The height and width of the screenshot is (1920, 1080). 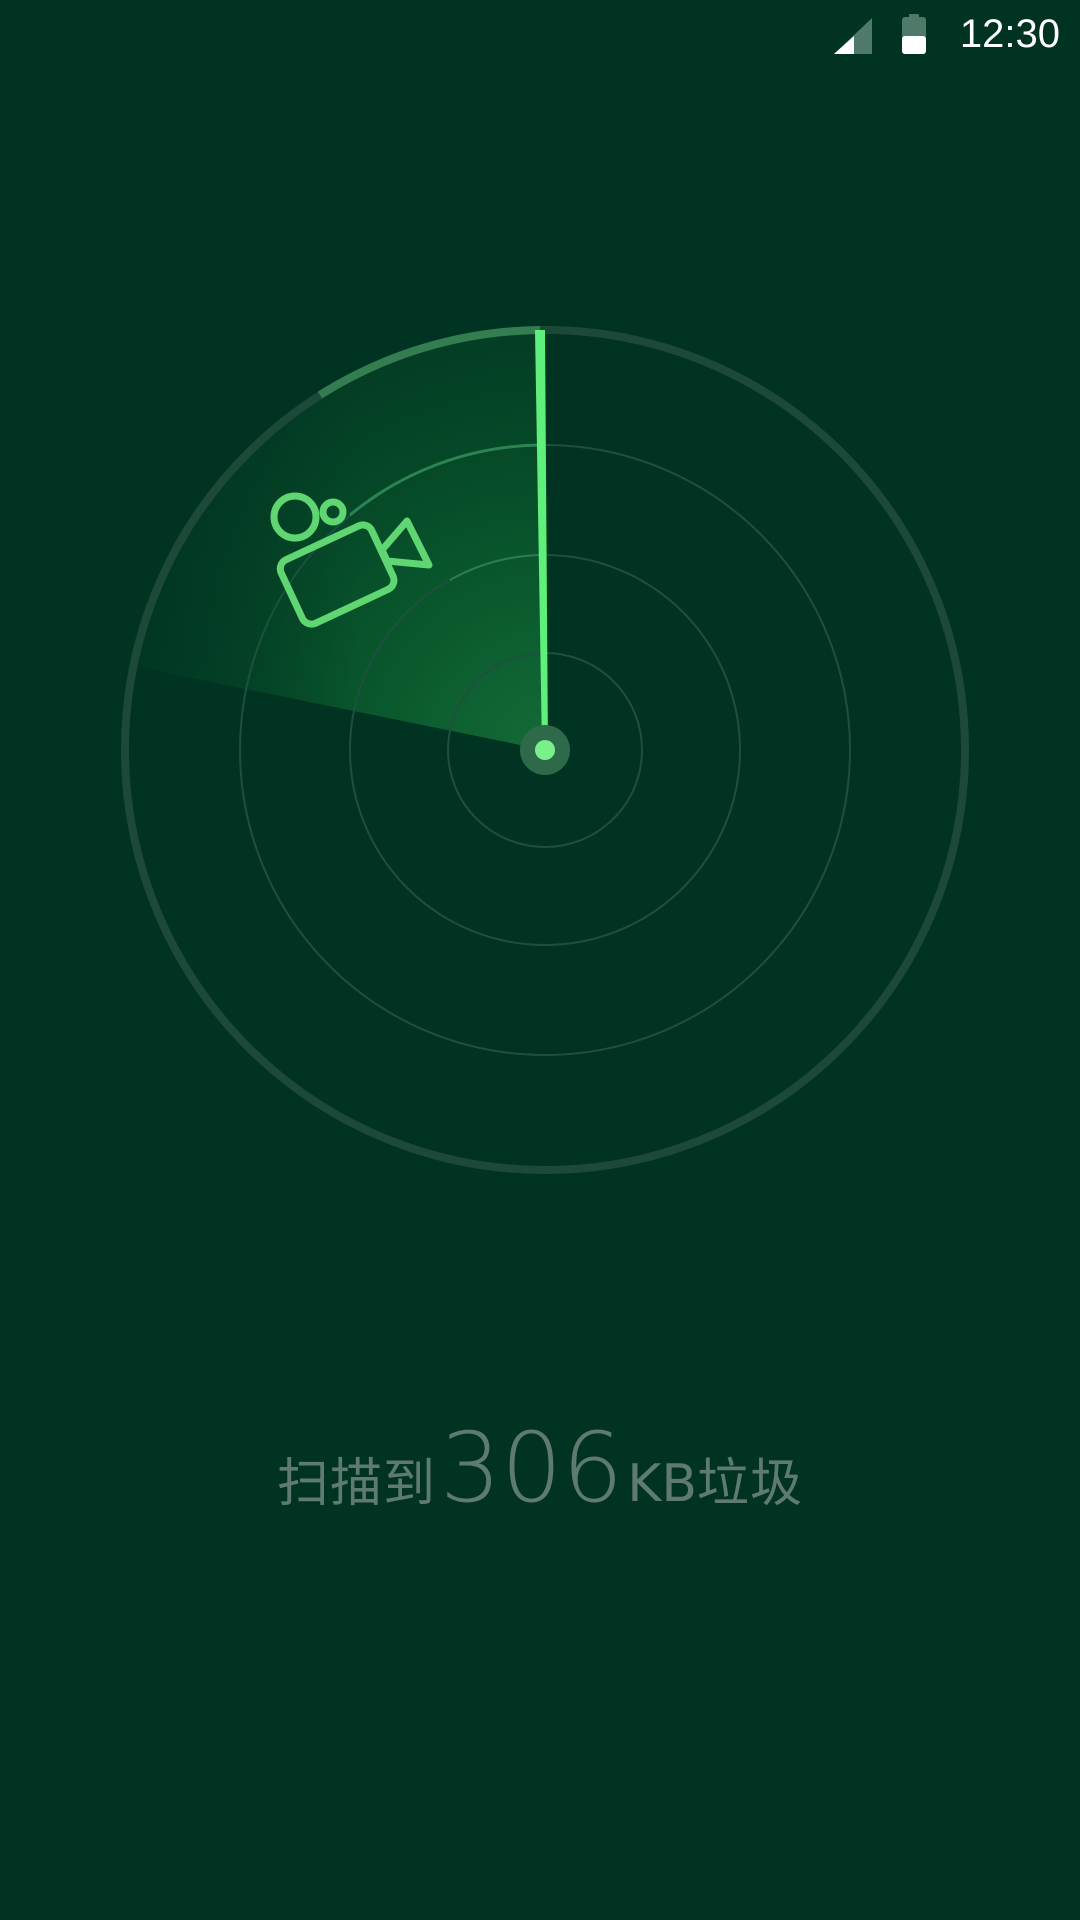 I want to click on status-bar: 12:30, so click(x=540, y=35).